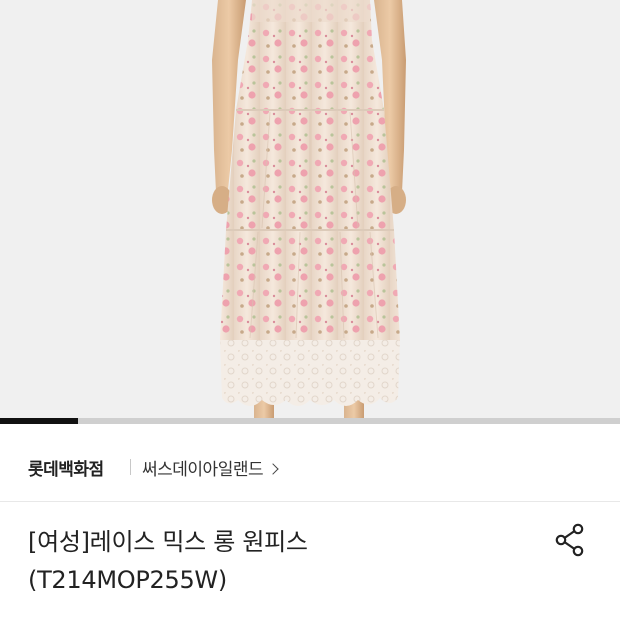 The image size is (620, 620). Describe the element at coordinates (127, 580) in the screenshot. I see `product-title-line-2: (T214MOP255W)` at that location.